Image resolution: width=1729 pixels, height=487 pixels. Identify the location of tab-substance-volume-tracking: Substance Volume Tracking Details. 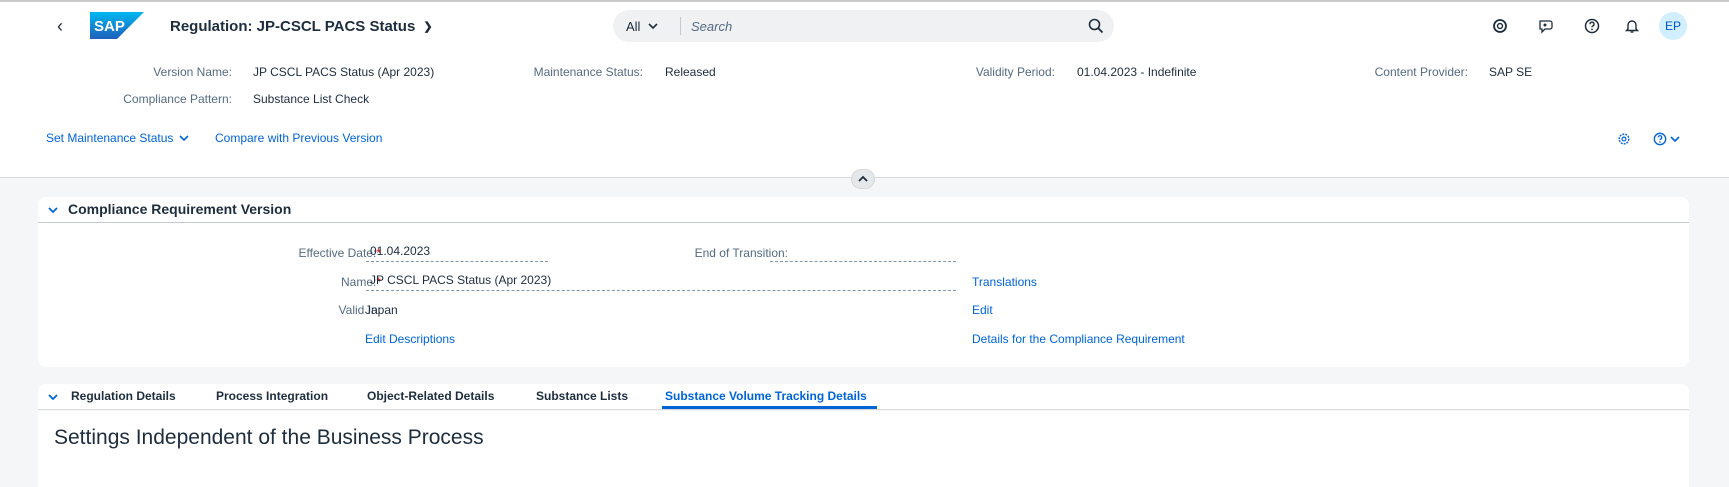
(766, 396).